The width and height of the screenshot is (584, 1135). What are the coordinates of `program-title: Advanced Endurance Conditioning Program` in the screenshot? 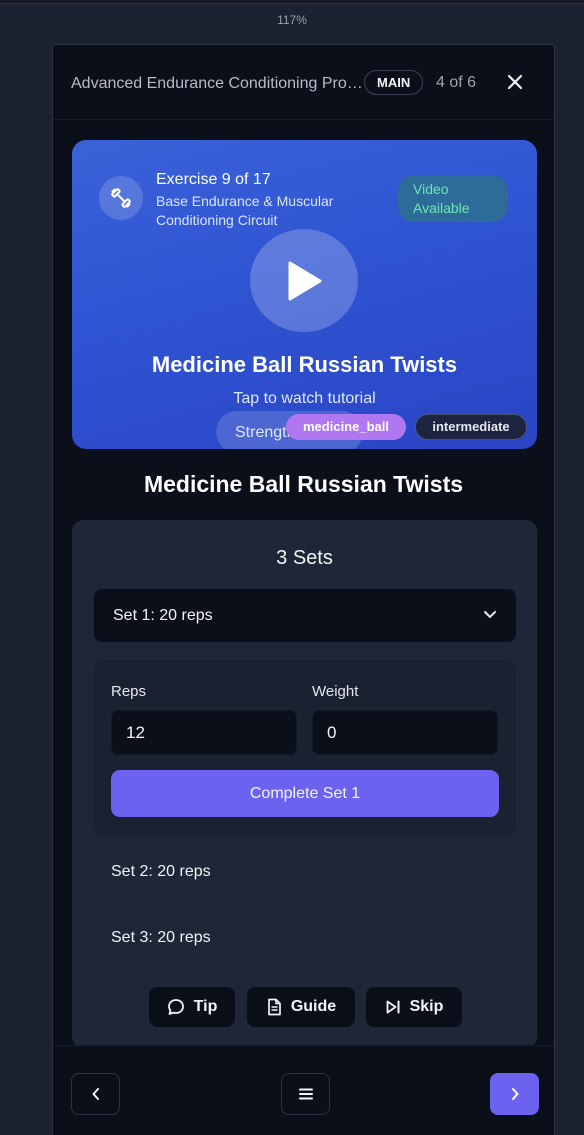 It's located at (217, 83).